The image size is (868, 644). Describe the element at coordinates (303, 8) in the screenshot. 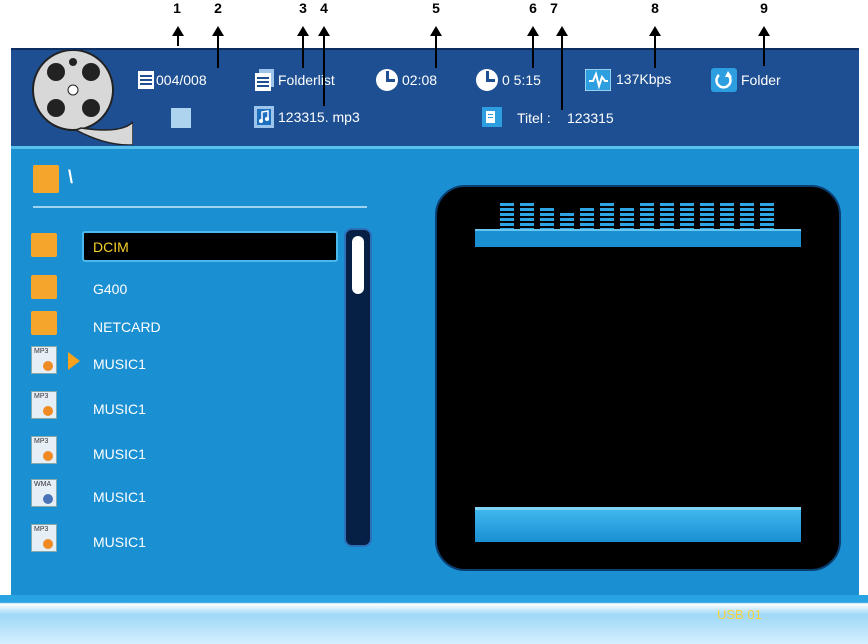

I see `callout-3: 3` at that location.